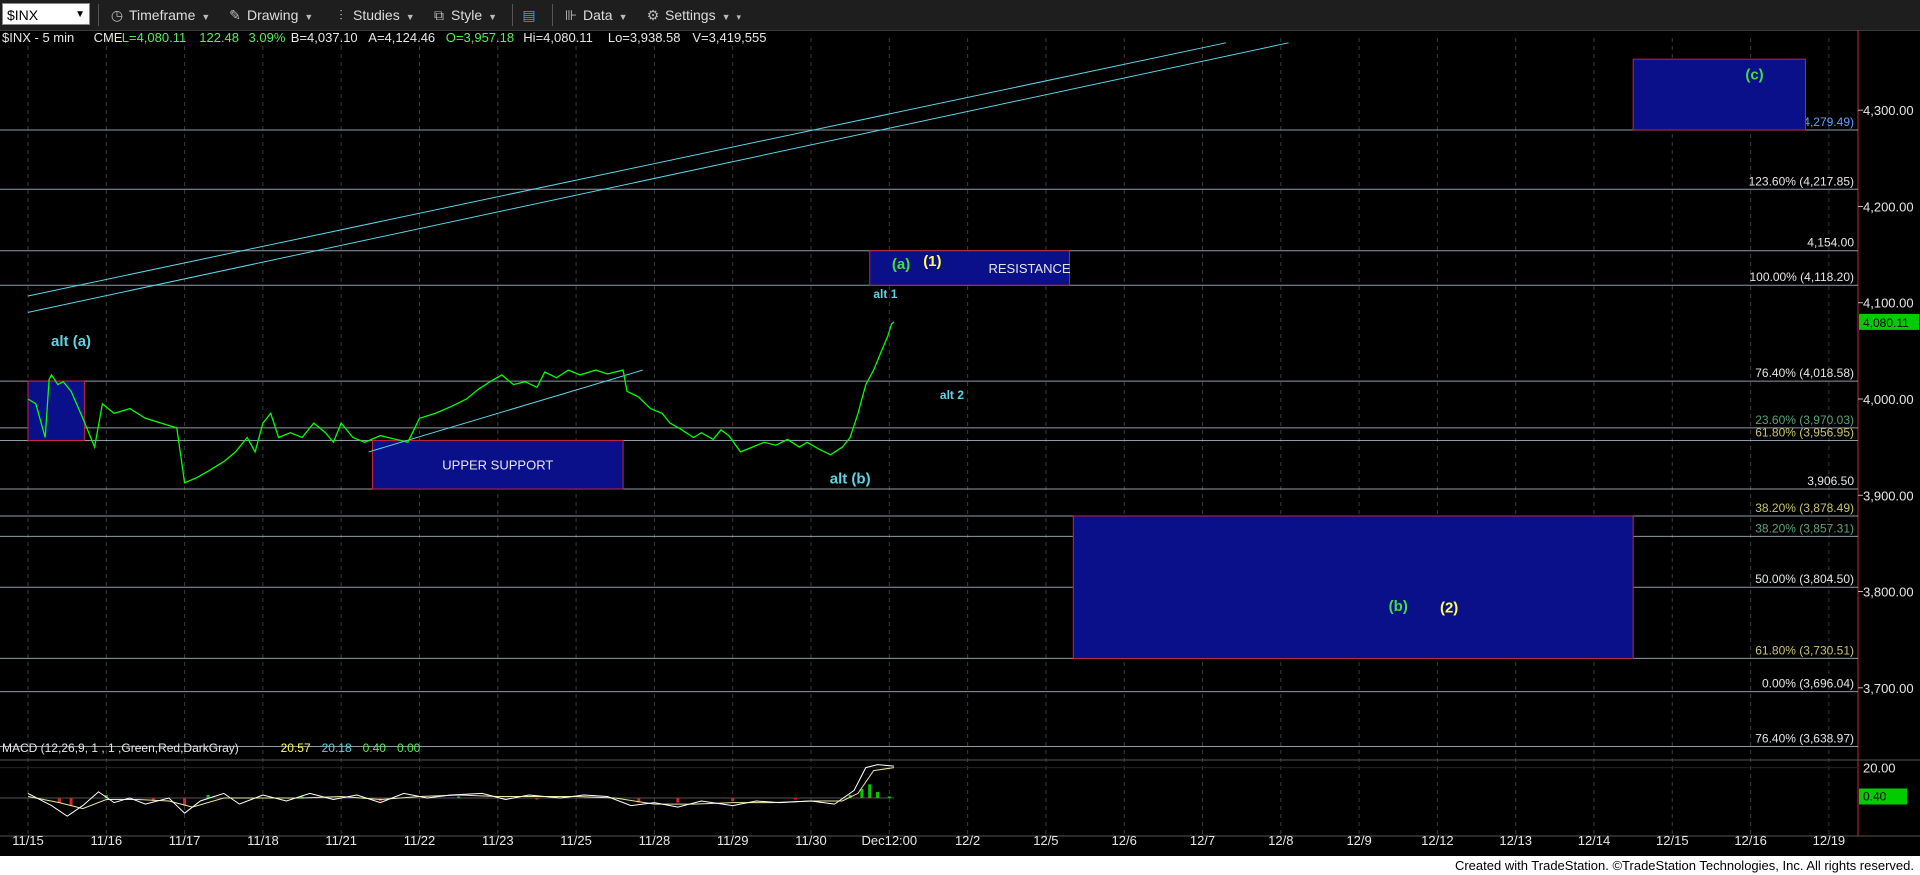  Describe the element at coordinates (901, 264) in the screenshot. I see `wave-annotation: (a)` at that location.